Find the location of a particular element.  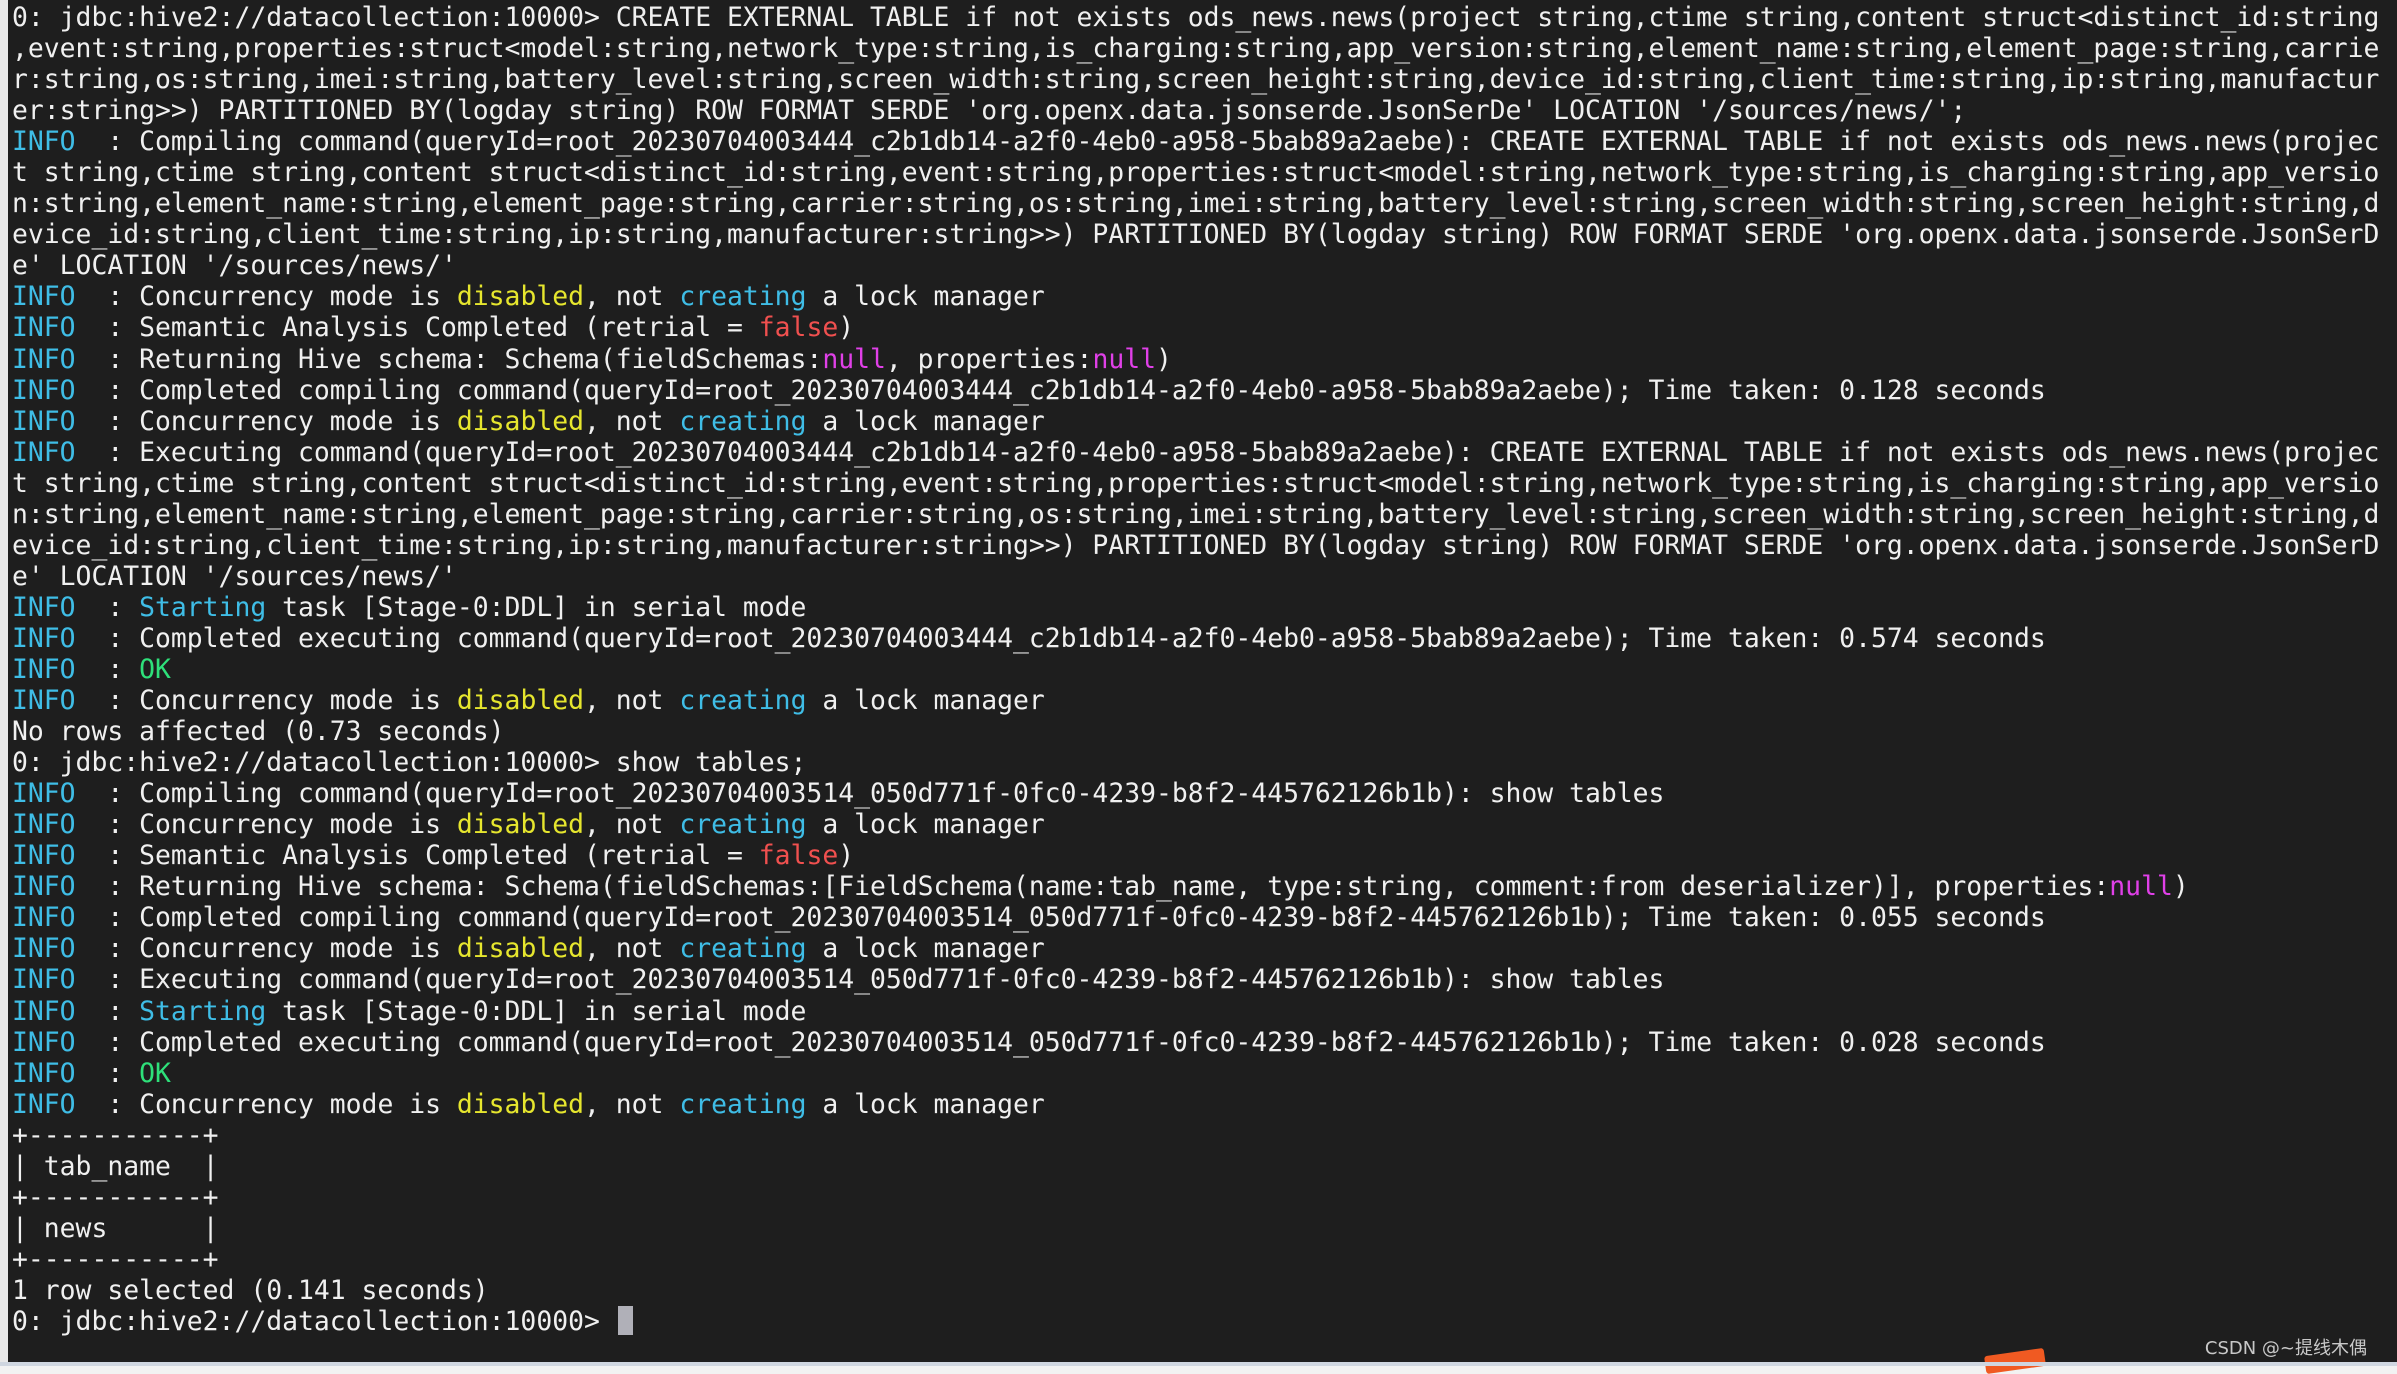

terminal-line: INFO : OK is located at coordinates (1204, 1073).